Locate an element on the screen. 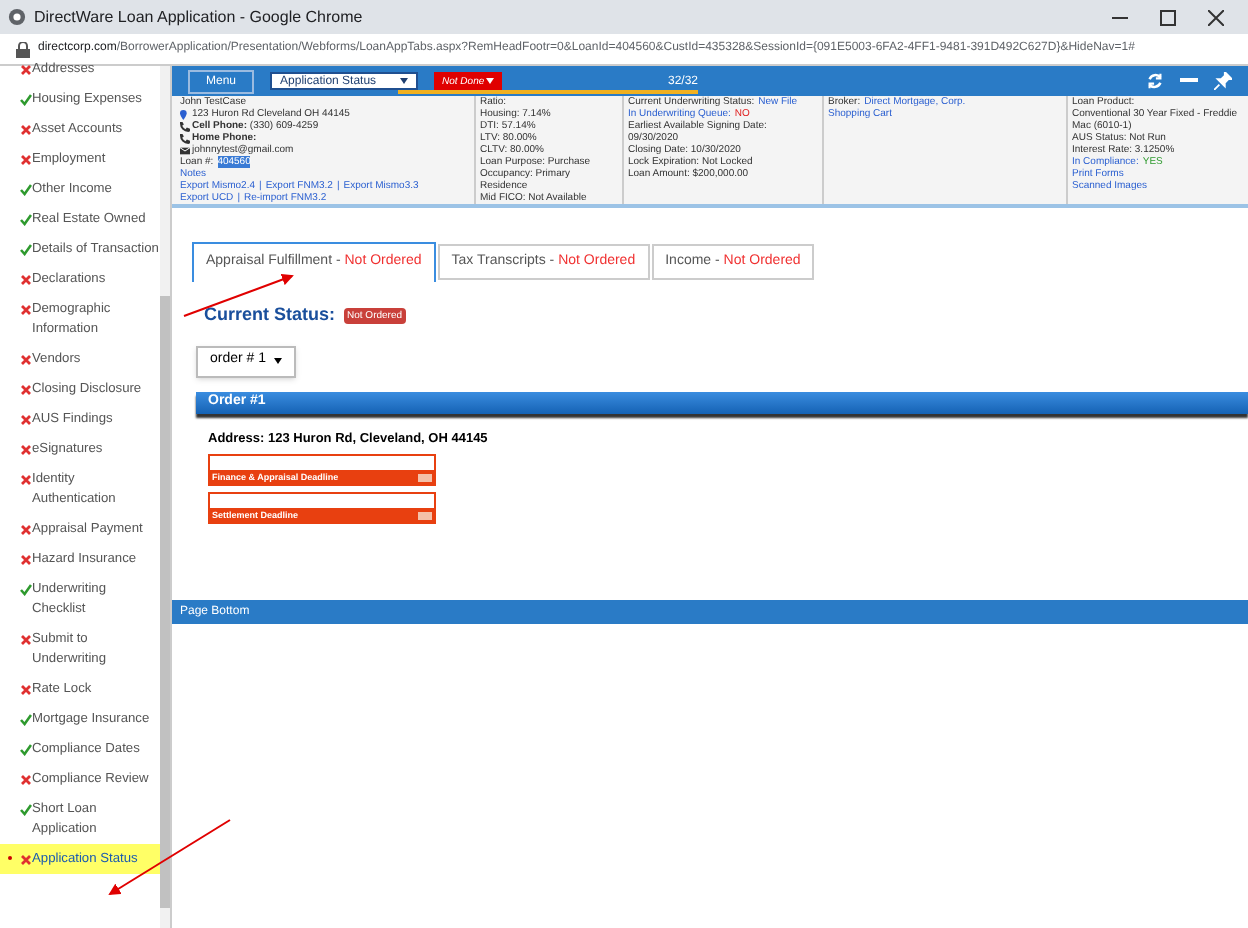 Image resolution: width=1248 pixels, height=928 pixels. envelope-icon is located at coordinates (185, 150).